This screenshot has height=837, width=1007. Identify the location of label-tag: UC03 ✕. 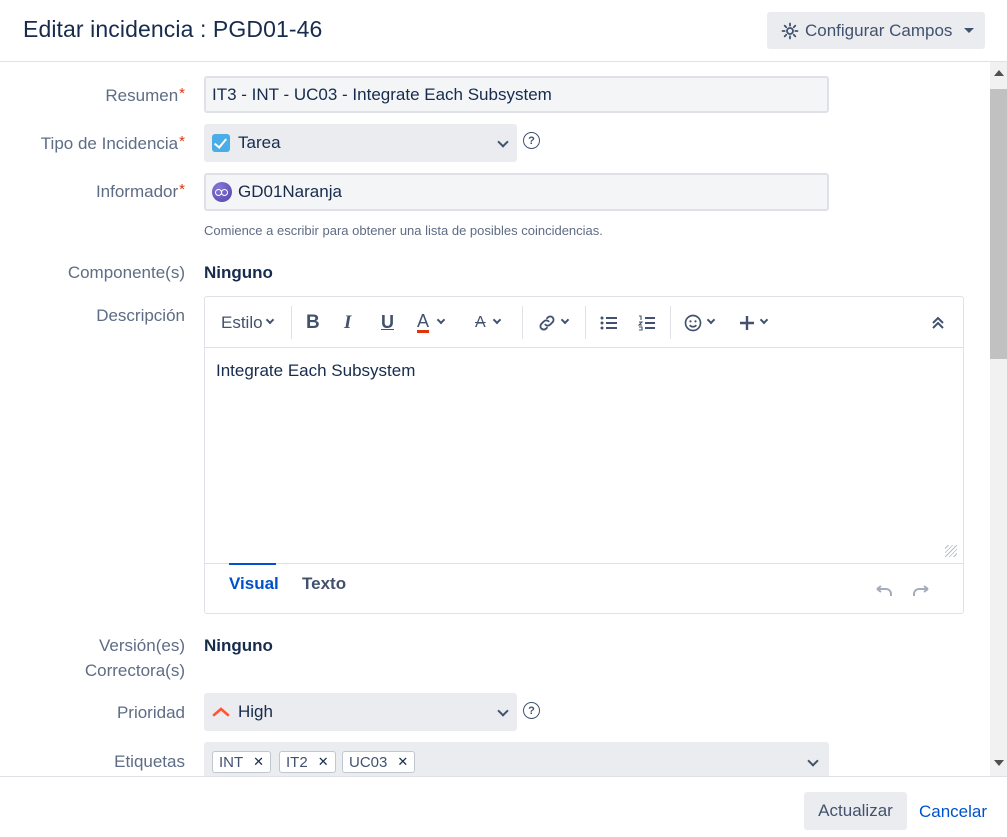
(379, 762).